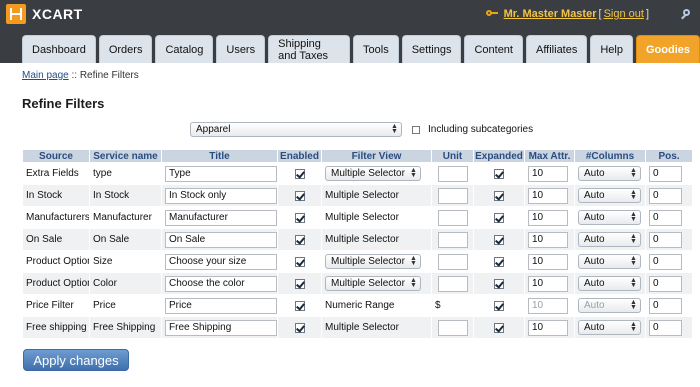 The height and width of the screenshot is (387, 700). What do you see at coordinates (416, 129) in the screenshot?
I see `include-subcategories-checkbox` at bounding box center [416, 129].